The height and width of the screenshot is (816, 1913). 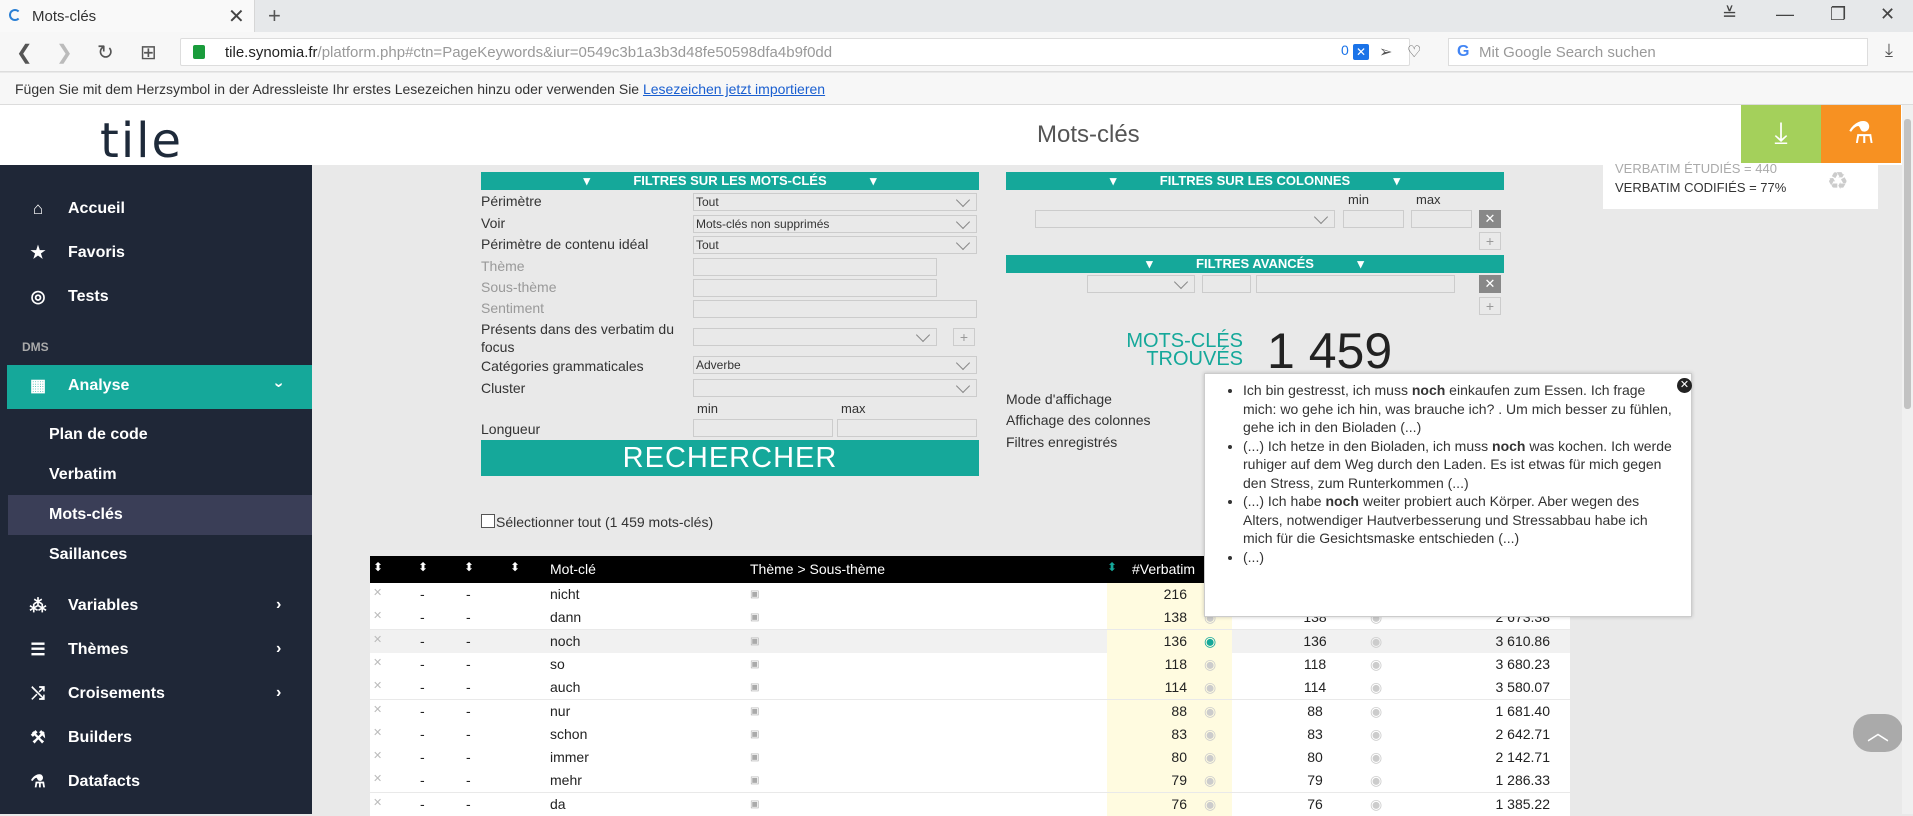 What do you see at coordinates (1141, 284) in the screenshot?
I see `advanced-field-select` at bounding box center [1141, 284].